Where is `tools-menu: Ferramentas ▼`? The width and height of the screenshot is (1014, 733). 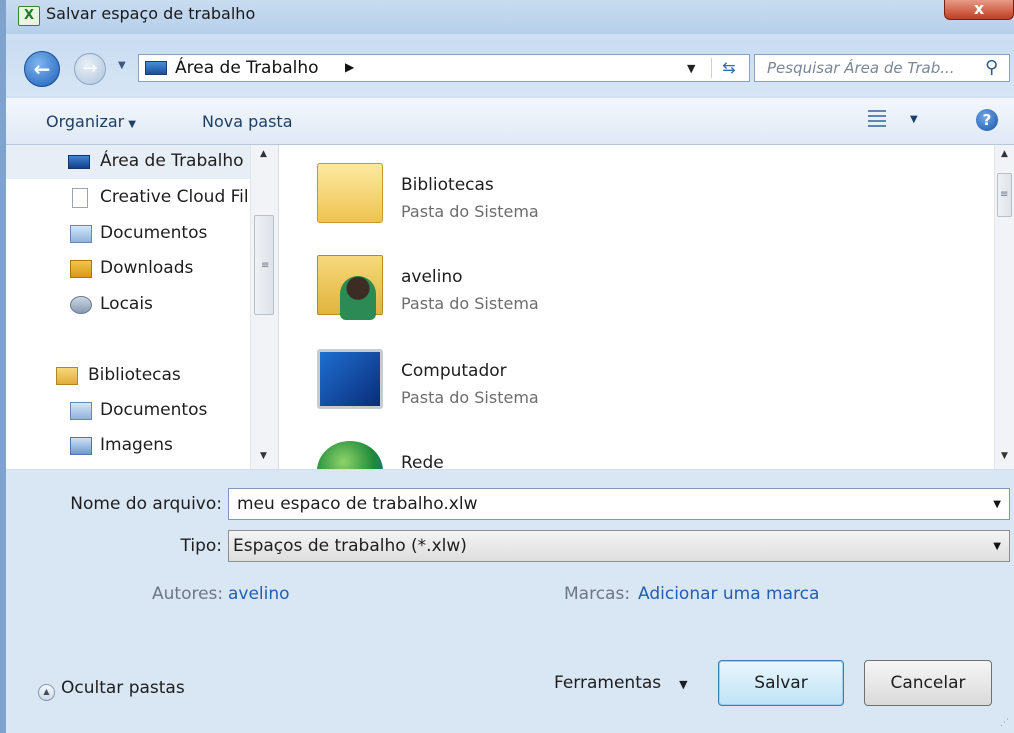
tools-menu: Ferramentas ▼ is located at coordinates (621, 683).